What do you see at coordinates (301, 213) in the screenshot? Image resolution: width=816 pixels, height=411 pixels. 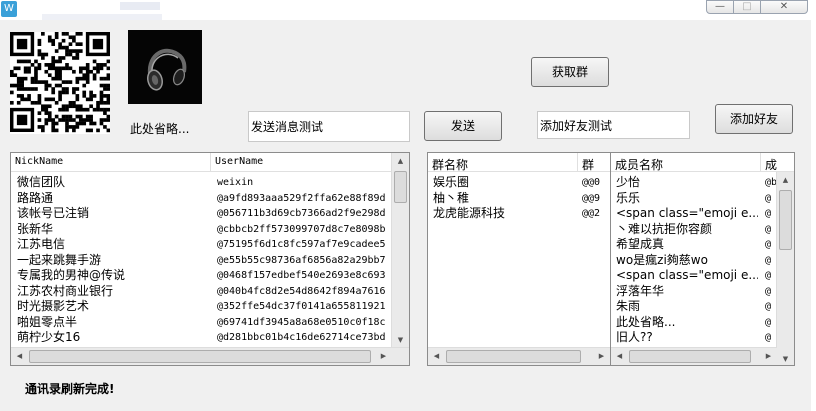 I see `table-cell: @056711b3d69cb7366ad2f9e298d` at bounding box center [301, 213].